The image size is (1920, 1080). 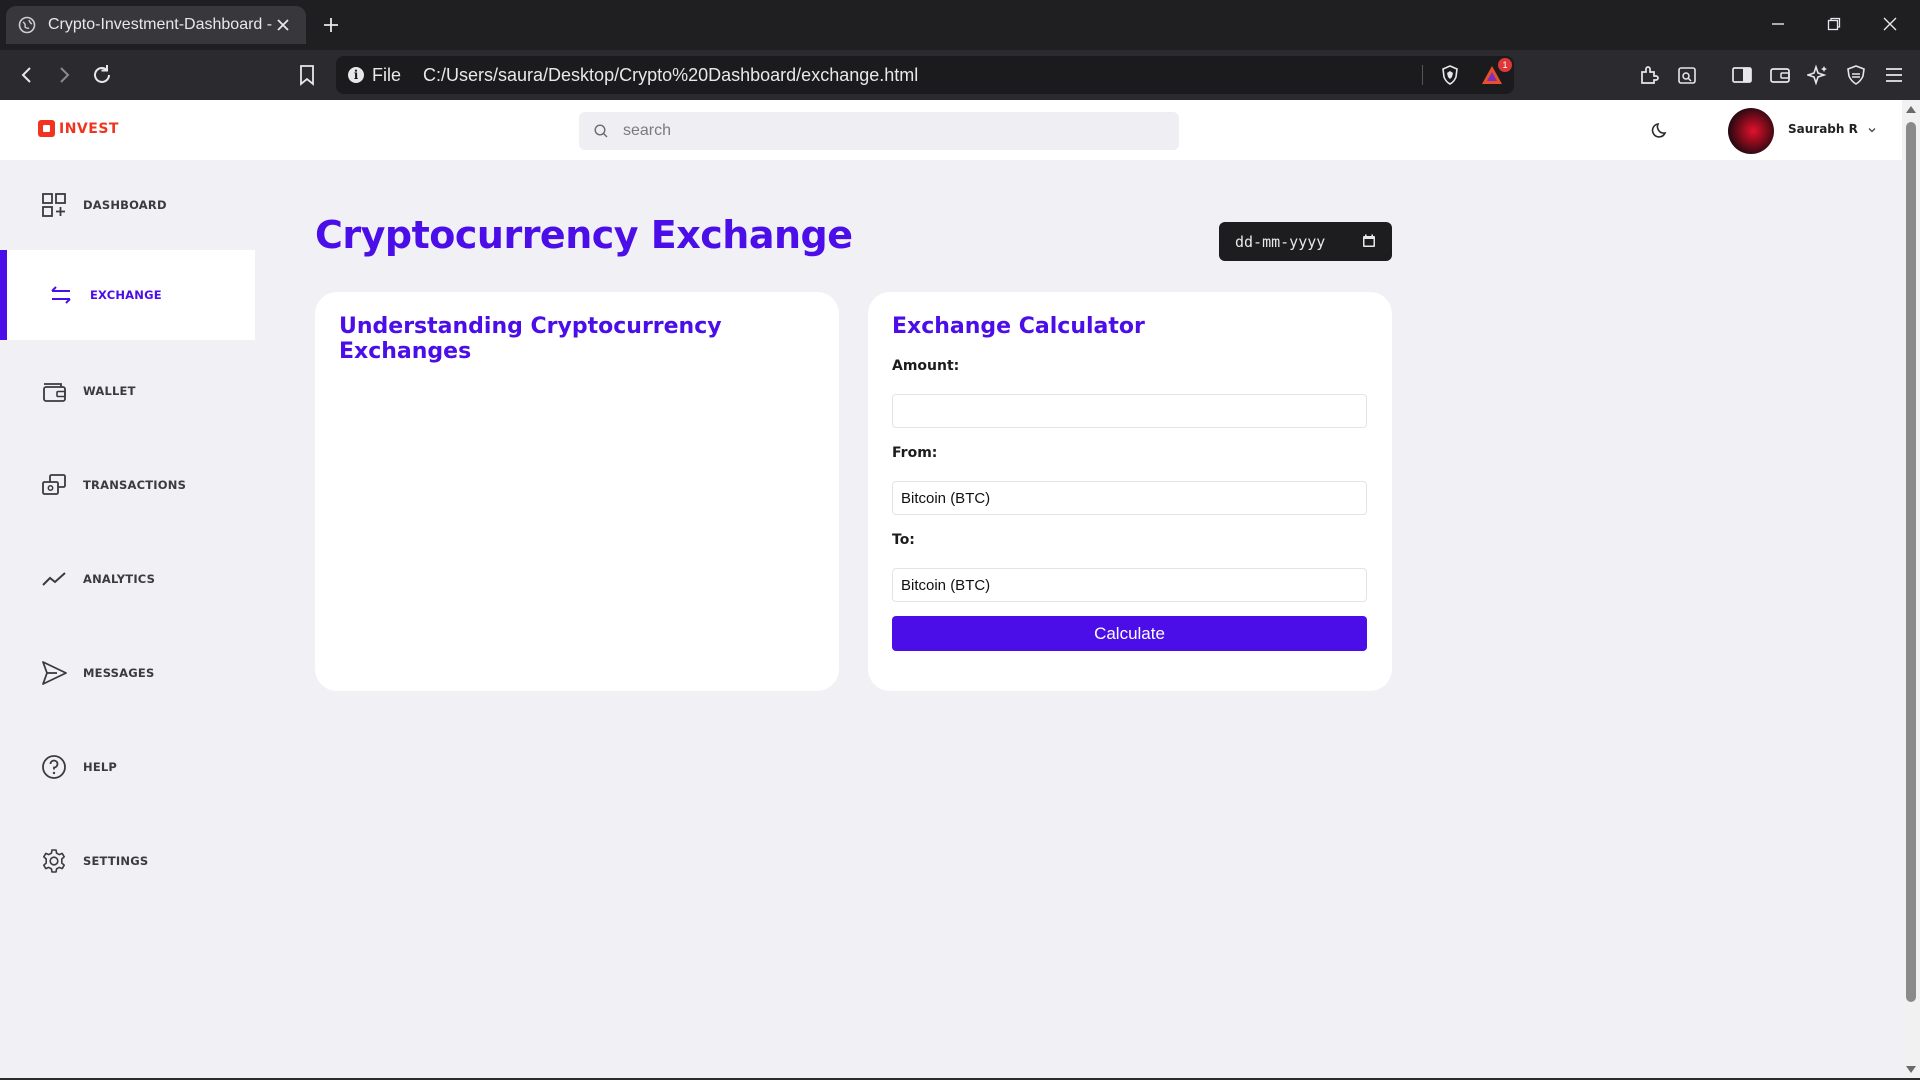 I want to click on logo-text: INVEST, so click(x=89, y=128).